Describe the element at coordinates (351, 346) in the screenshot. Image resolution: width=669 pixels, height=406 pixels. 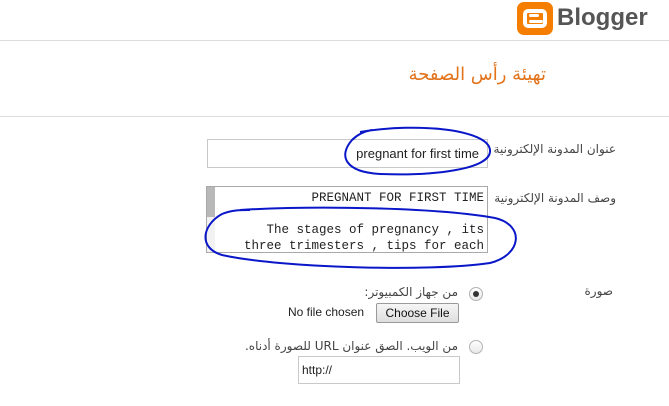
I see `from-web-label: من الويب. الصق عنوان URL للصورة أدناه.` at that location.